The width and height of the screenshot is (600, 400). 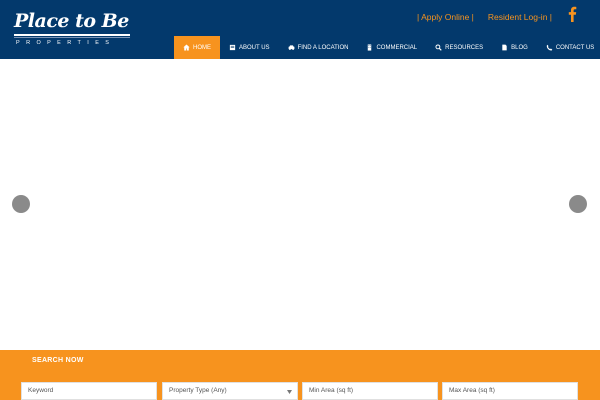 What do you see at coordinates (72, 35) in the screenshot?
I see `logo-rule` at bounding box center [72, 35].